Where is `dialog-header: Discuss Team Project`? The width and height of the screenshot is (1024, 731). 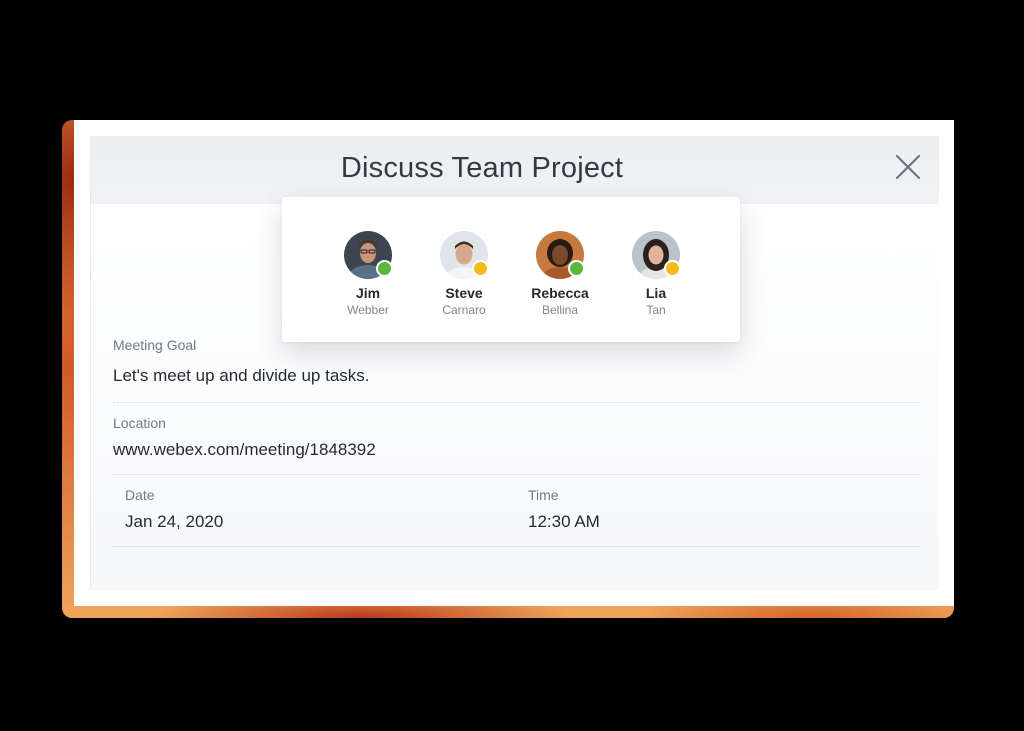 dialog-header: Discuss Team Project is located at coordinates (515, 170).